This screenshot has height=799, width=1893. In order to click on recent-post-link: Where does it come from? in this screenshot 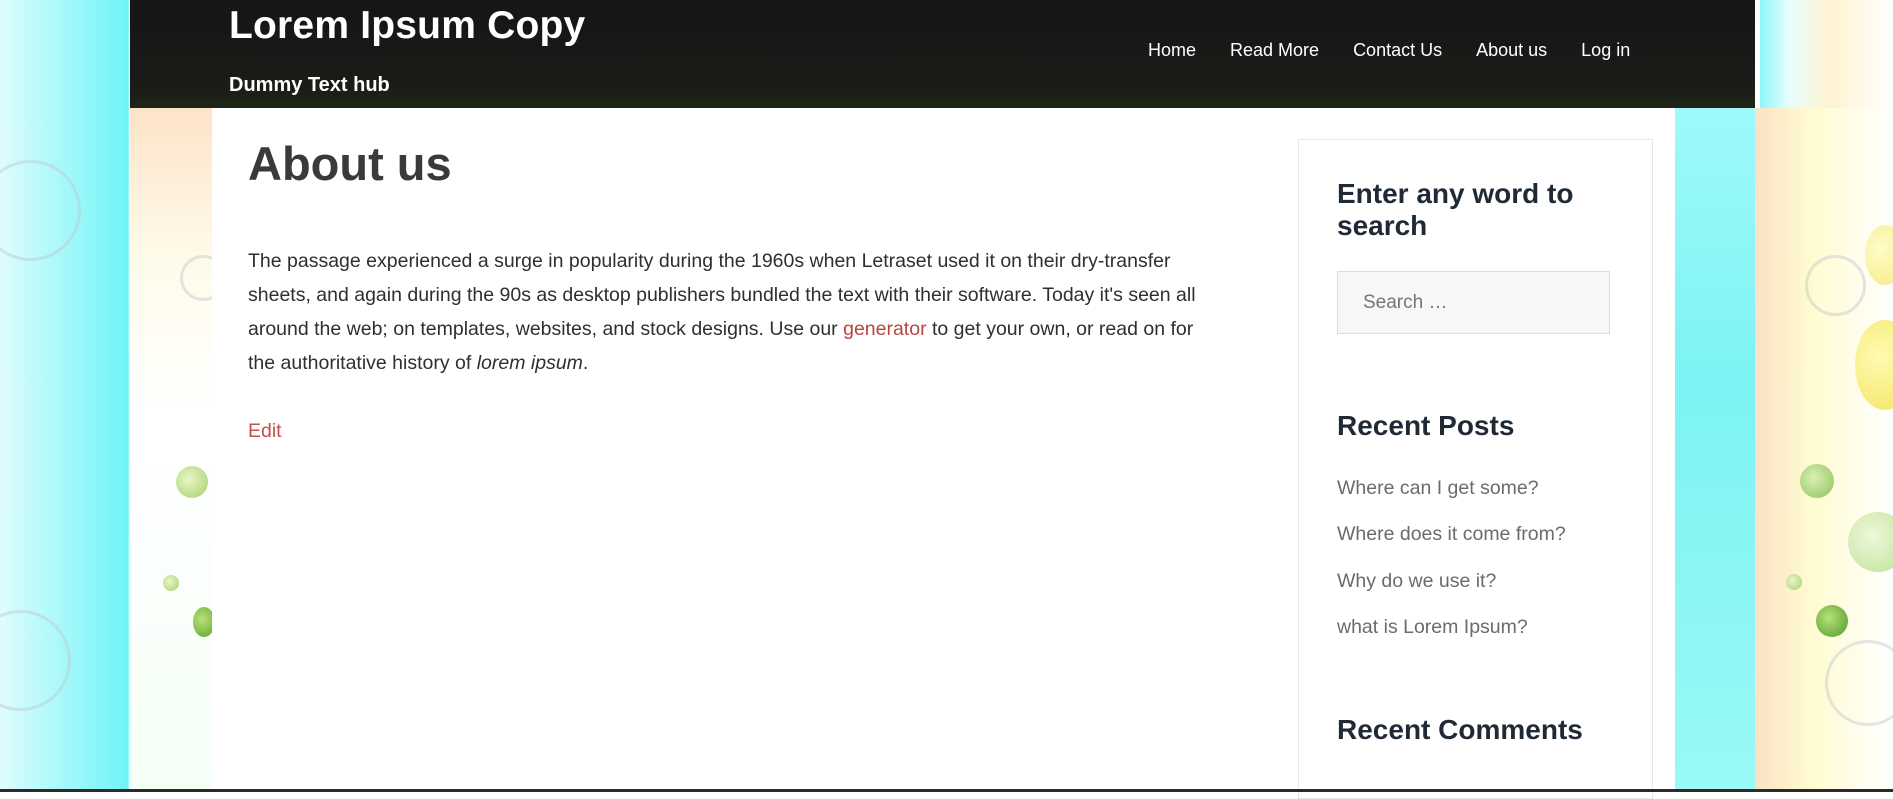, I will do `click(1451, 534)`.